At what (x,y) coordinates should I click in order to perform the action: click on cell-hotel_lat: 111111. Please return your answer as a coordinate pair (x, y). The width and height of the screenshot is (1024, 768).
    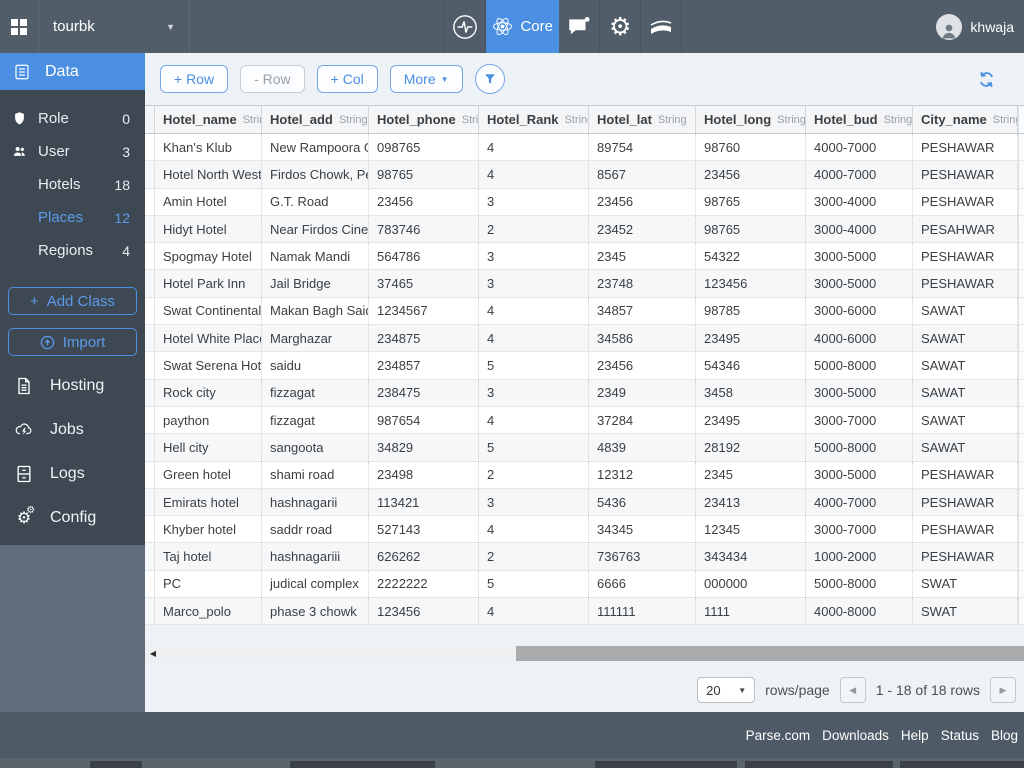
    Looking at the image, I should click on (642, 611).